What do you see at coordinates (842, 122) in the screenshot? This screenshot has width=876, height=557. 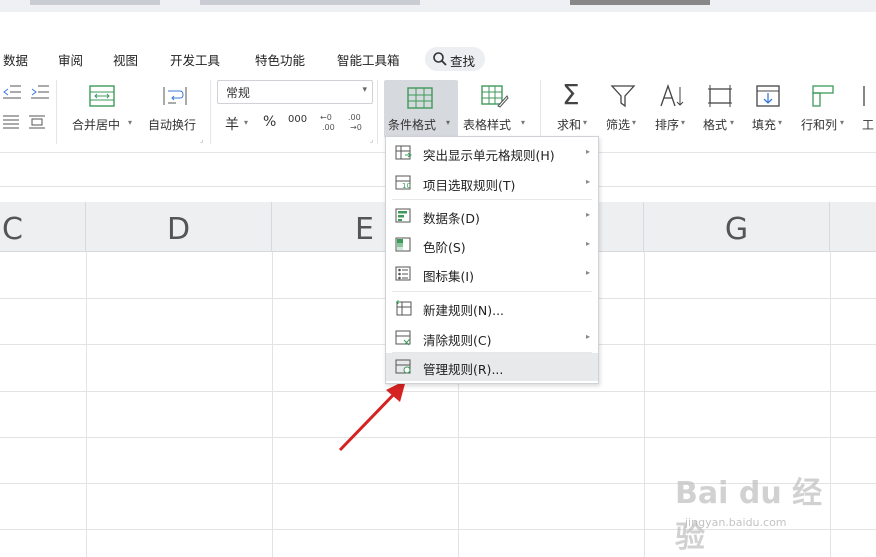 I see `row-column-caret: ▾` at bounding box center [842, 122].